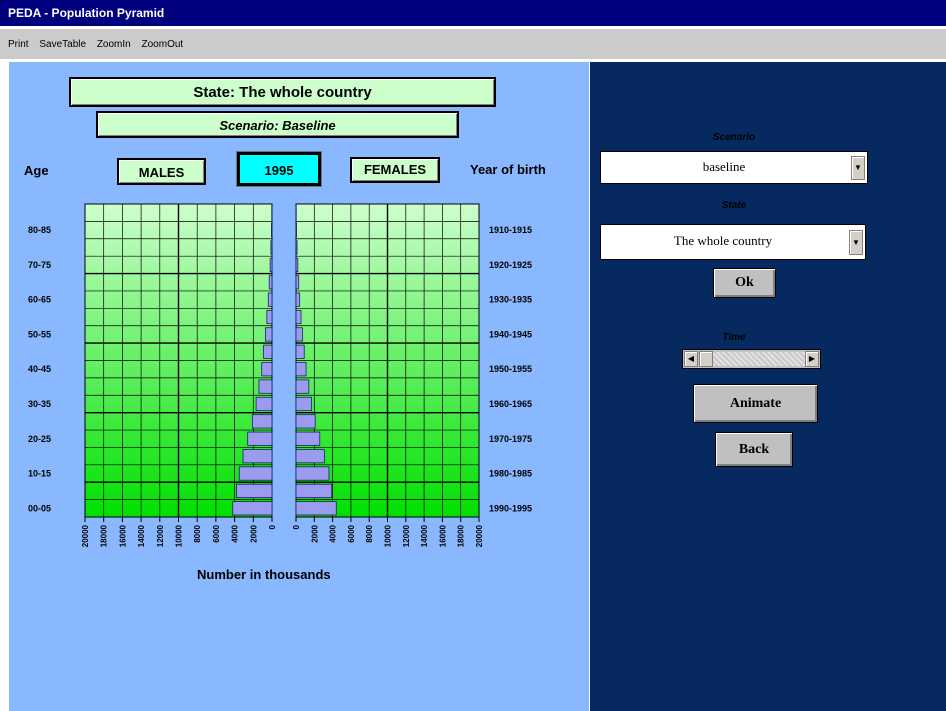  Describe the element at coordinates (39, 474) in the screenshot. I see `age-tick-label: 10-15` at that location.